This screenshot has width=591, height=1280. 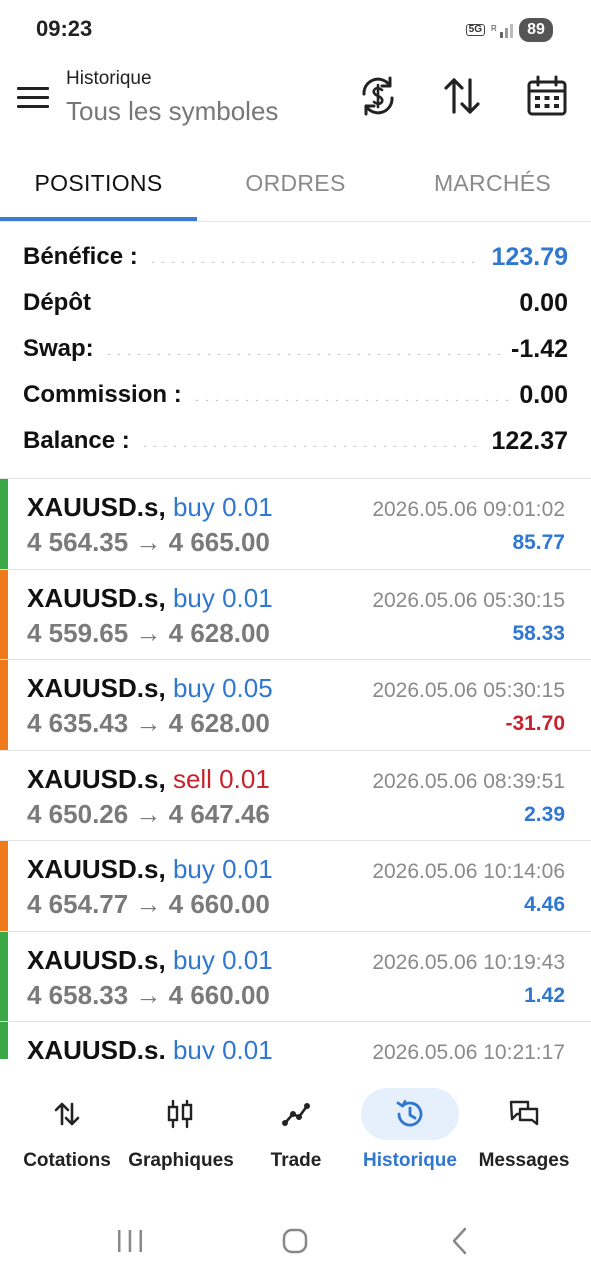 What do you see at coordinates (547, 96) in the screenshot?
I see `calendar-icon` at bounding box center [547, 96].